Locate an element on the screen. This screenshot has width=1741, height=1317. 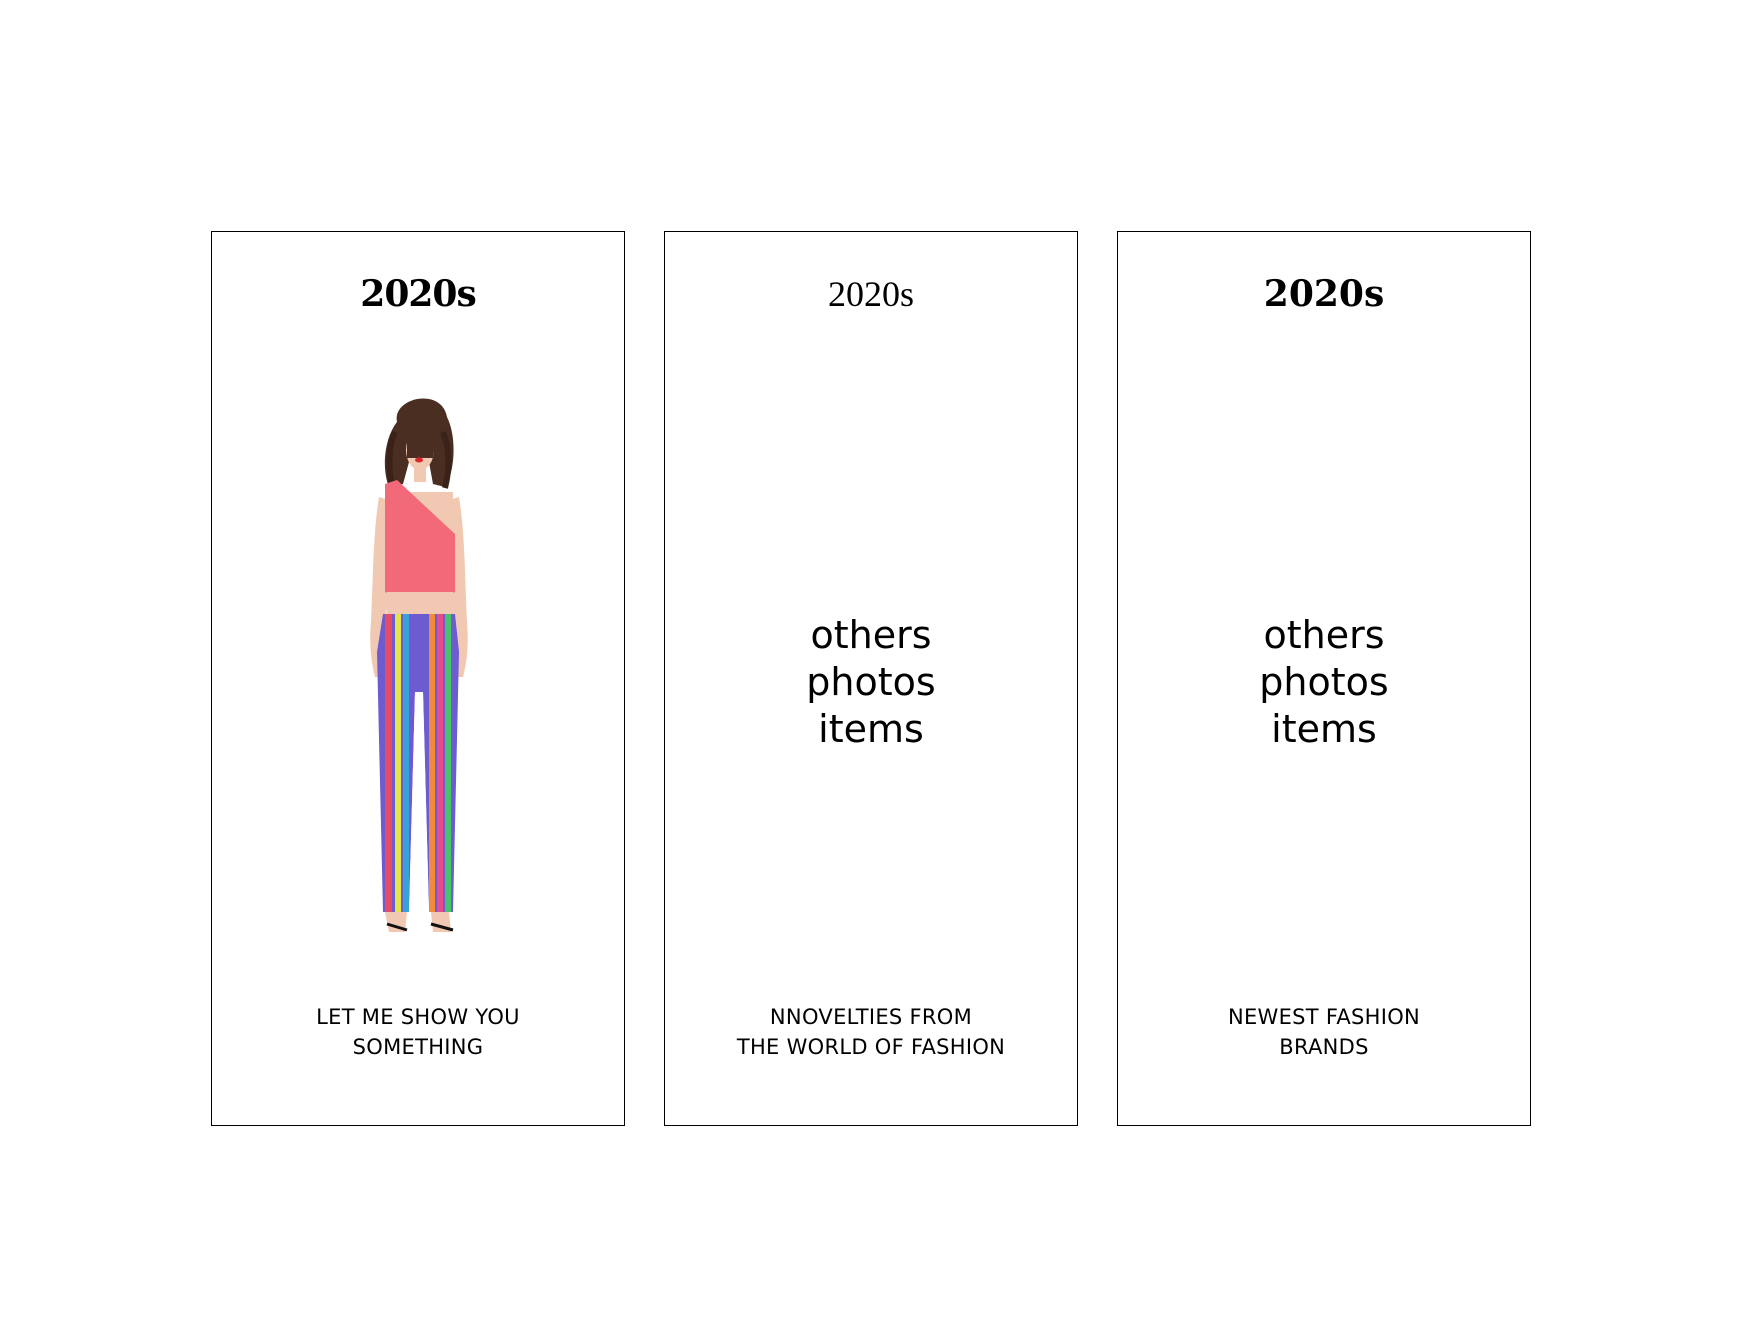
model-pants is located at coordinates (418, 763).